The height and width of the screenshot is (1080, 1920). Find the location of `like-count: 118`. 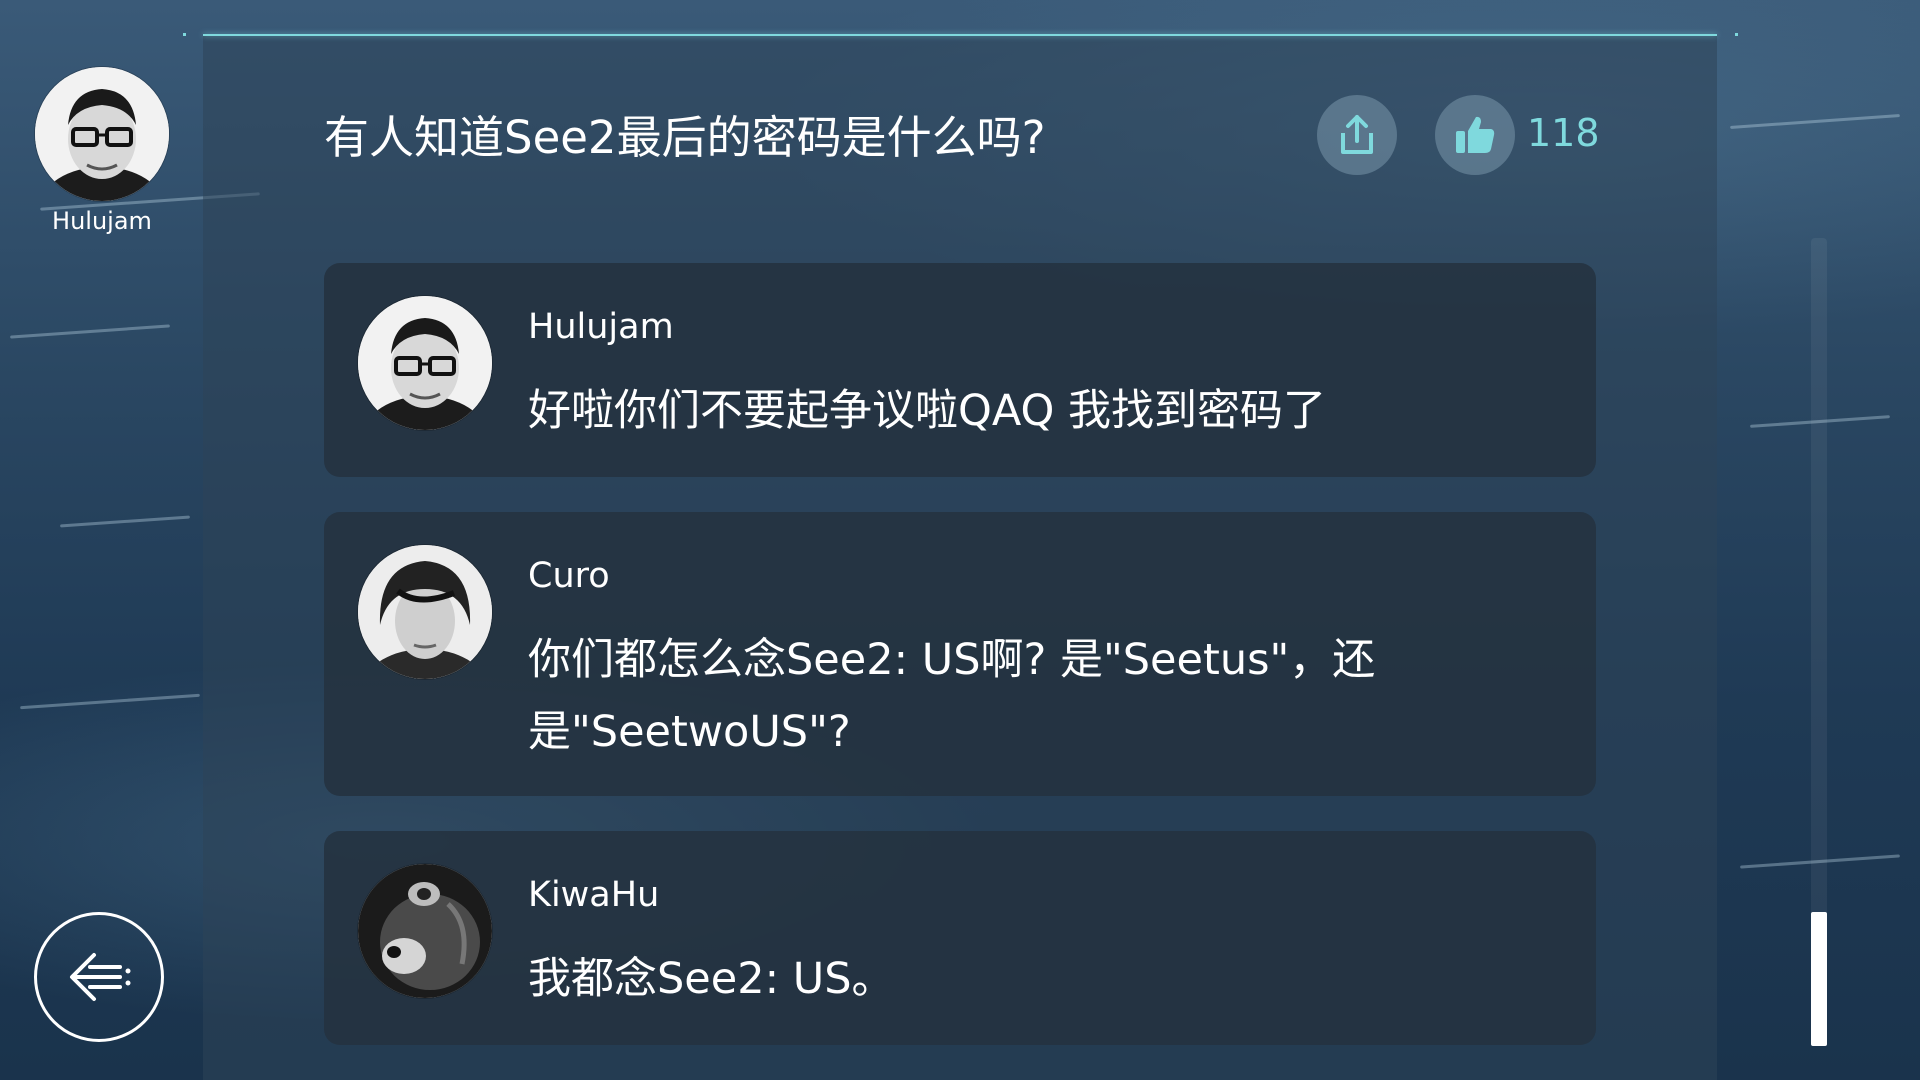

like-count: 118 is located at coordinates (1563, 133).